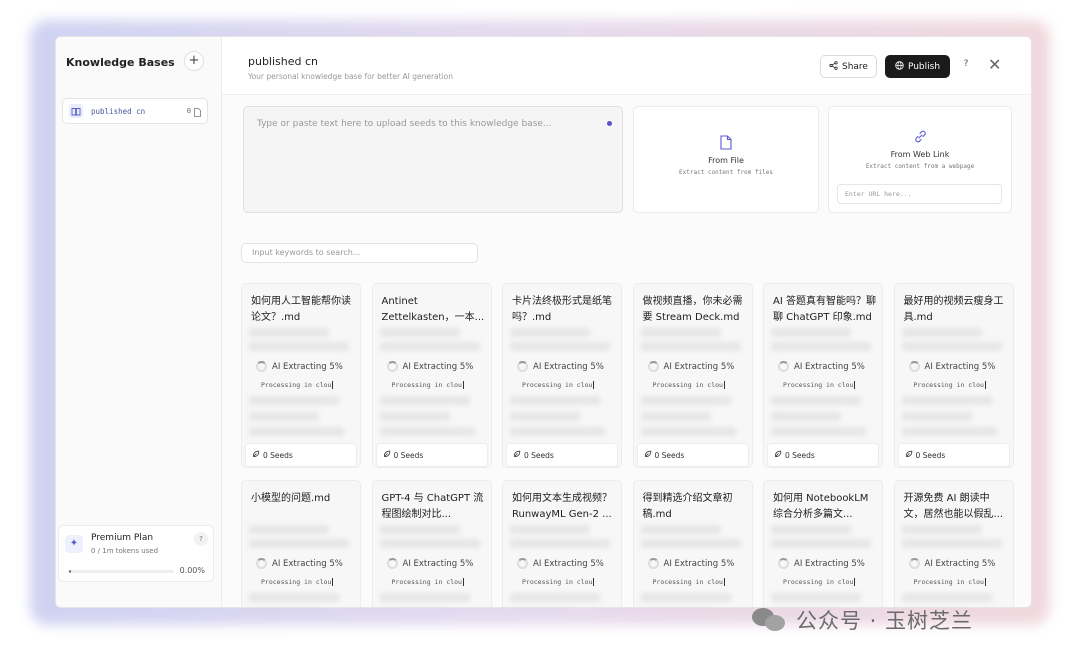  I want to click on help-button: ?, so click(966, 64).